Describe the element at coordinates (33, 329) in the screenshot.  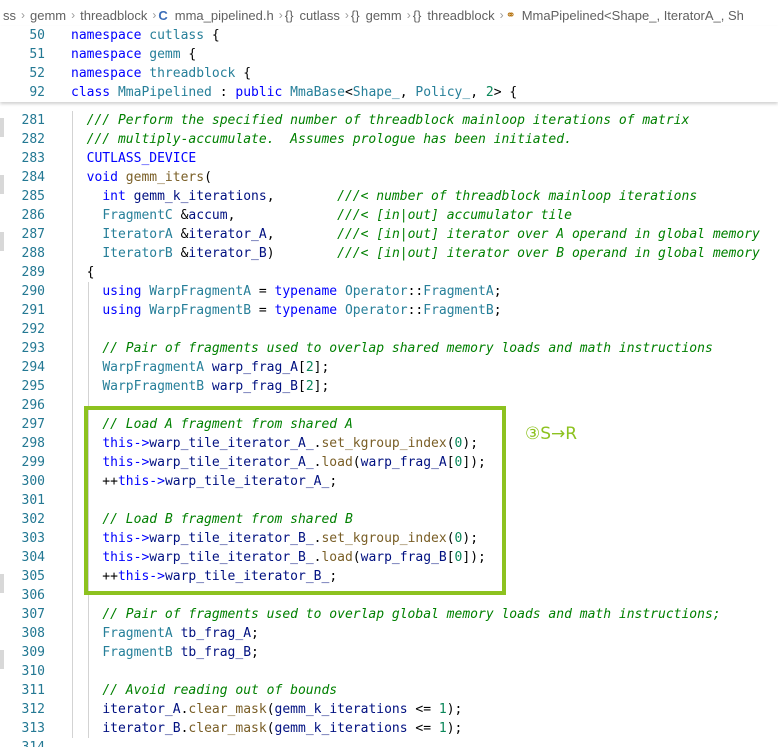
I see `line-number: 292` at that location.